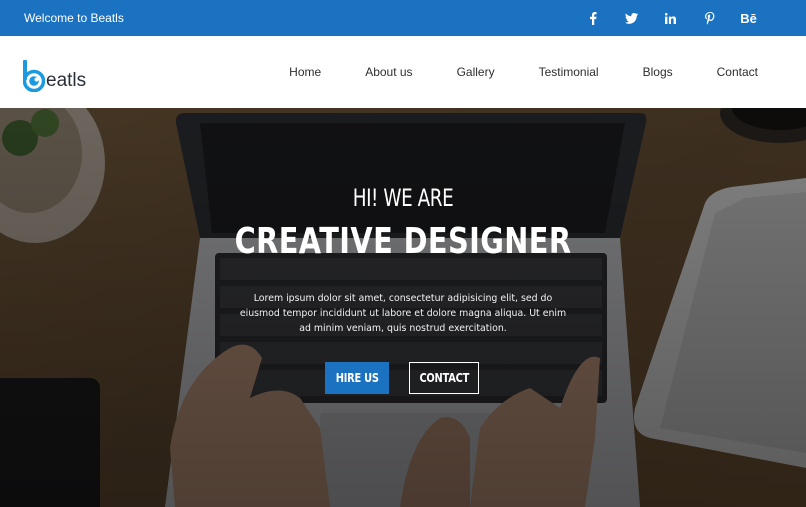 Image resolution: width=806 pixels, height=507 pixels. I want to click on brand-logo: eatls, so click(63, 72).